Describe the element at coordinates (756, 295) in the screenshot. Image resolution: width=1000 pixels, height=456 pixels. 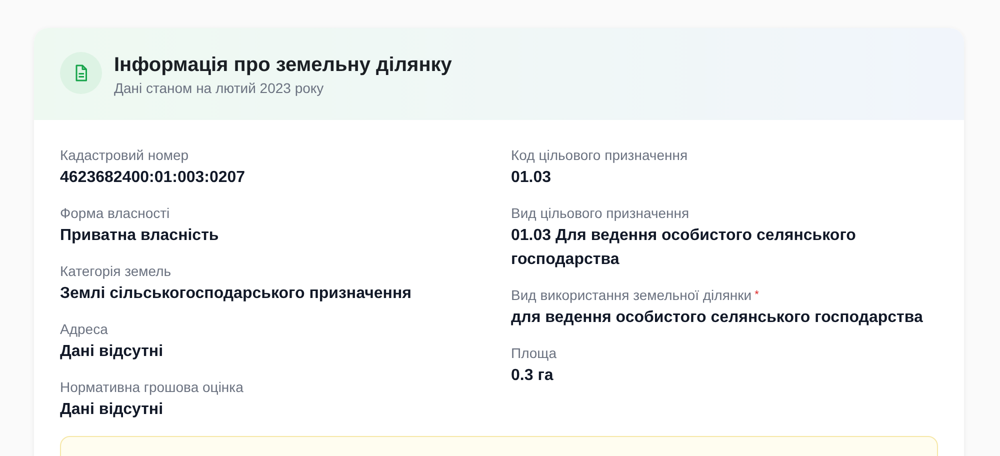
I see `required-mark: *` at that location.